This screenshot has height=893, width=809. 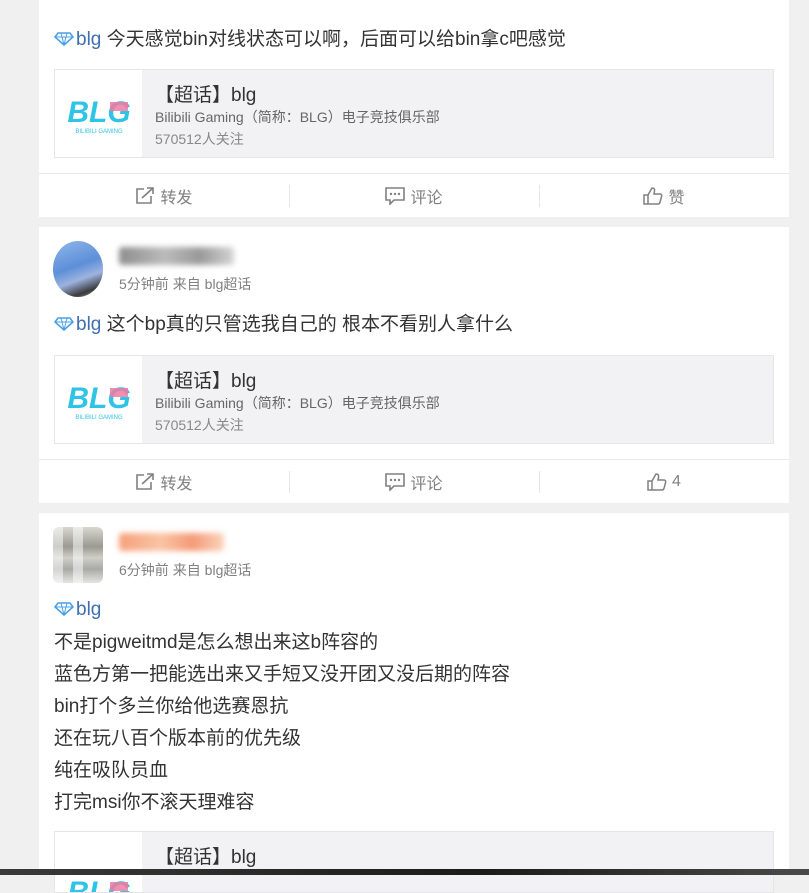 What do you see at coordinates (404, 872) in the screenshot?
I see `taskbar-edge` at bounding box center [404, 872].